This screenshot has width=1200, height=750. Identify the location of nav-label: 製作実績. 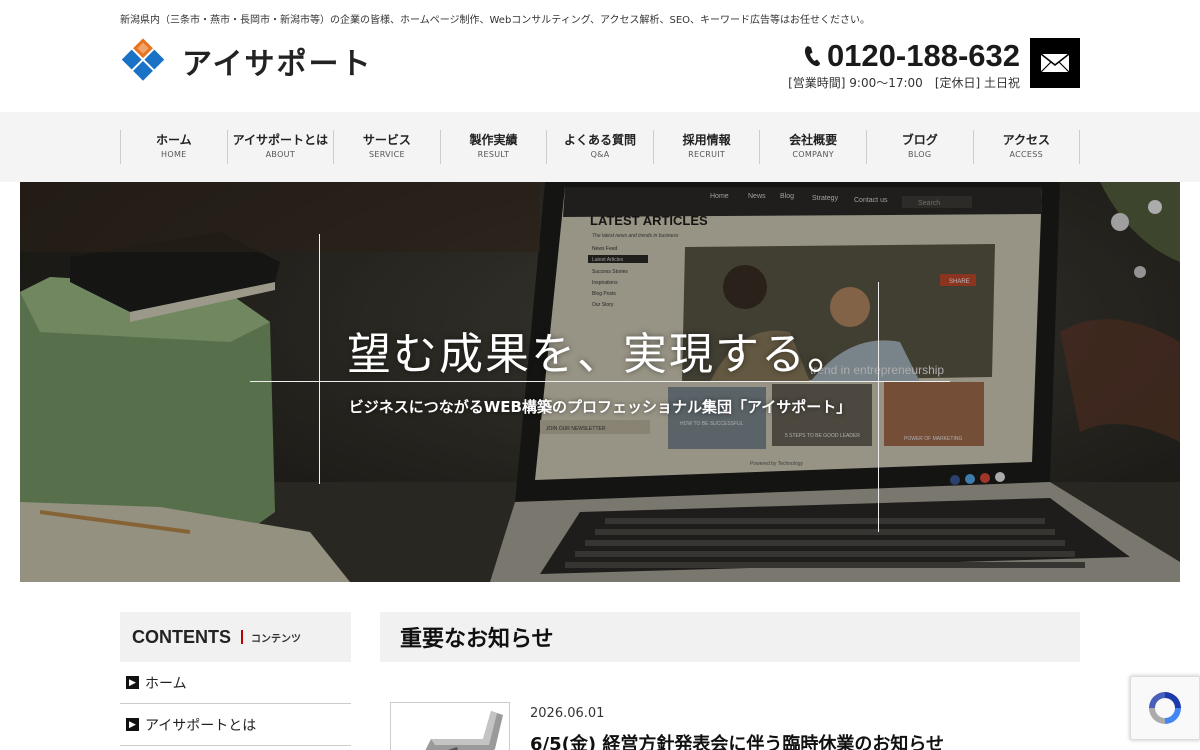
(493, 140).